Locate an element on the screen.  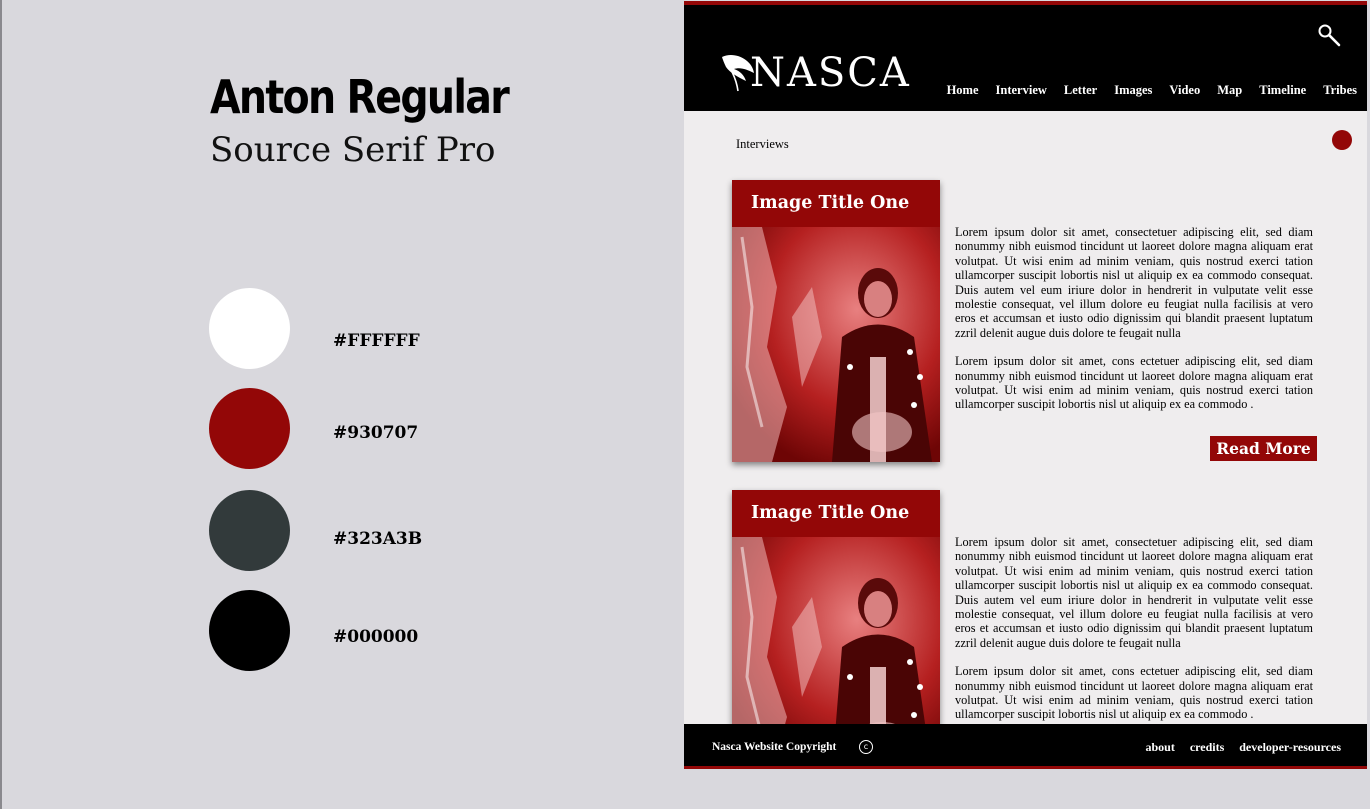
footer-link-credits: credits is located at coordinates (1207, 747).